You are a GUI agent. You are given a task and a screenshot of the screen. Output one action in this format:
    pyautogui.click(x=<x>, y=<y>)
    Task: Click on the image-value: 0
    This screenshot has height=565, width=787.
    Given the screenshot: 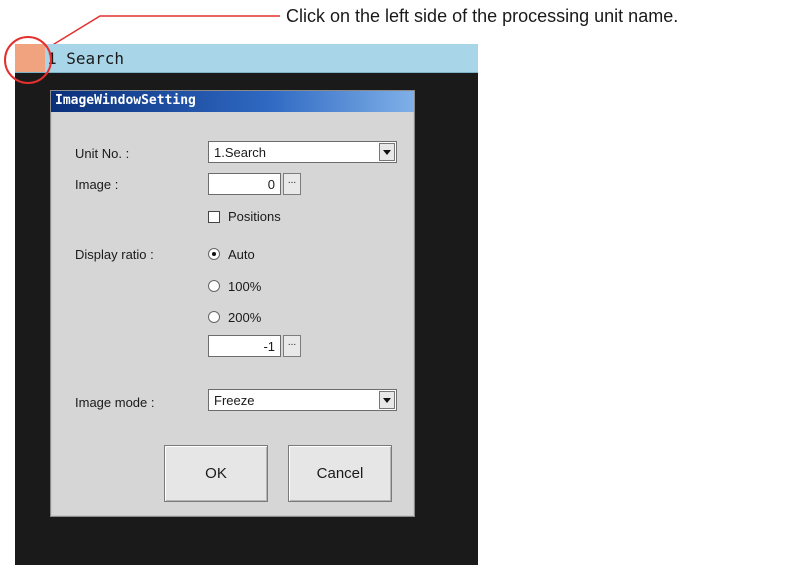 What is the action you would take?
    pyautogui.click(x=271, y=184)
    